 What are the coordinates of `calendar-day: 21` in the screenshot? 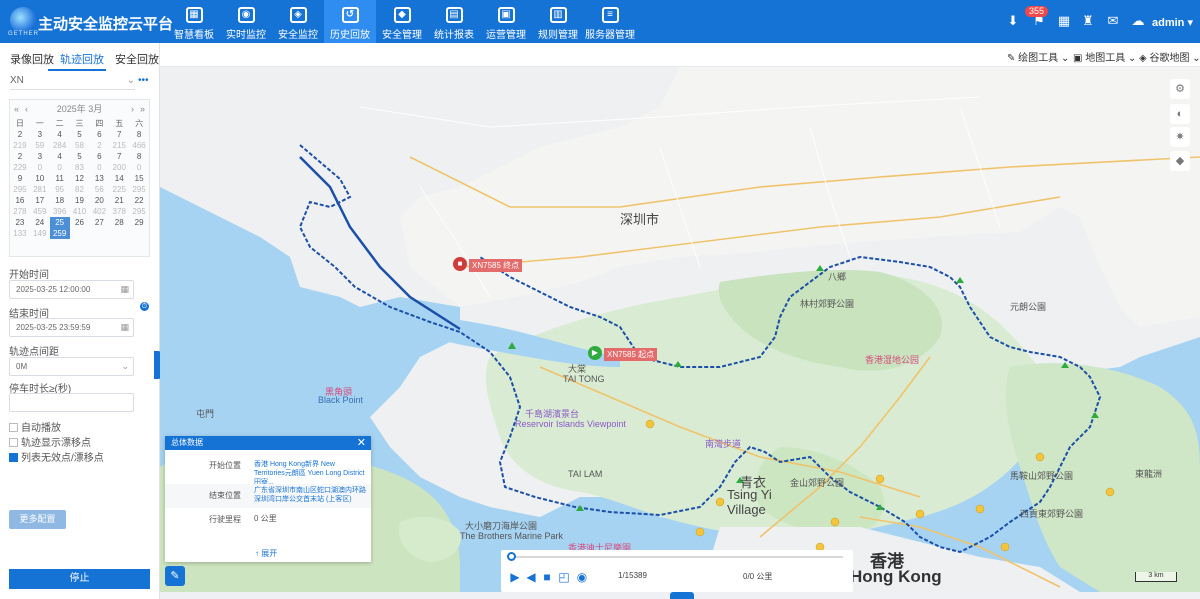 It's located at (119, 200).